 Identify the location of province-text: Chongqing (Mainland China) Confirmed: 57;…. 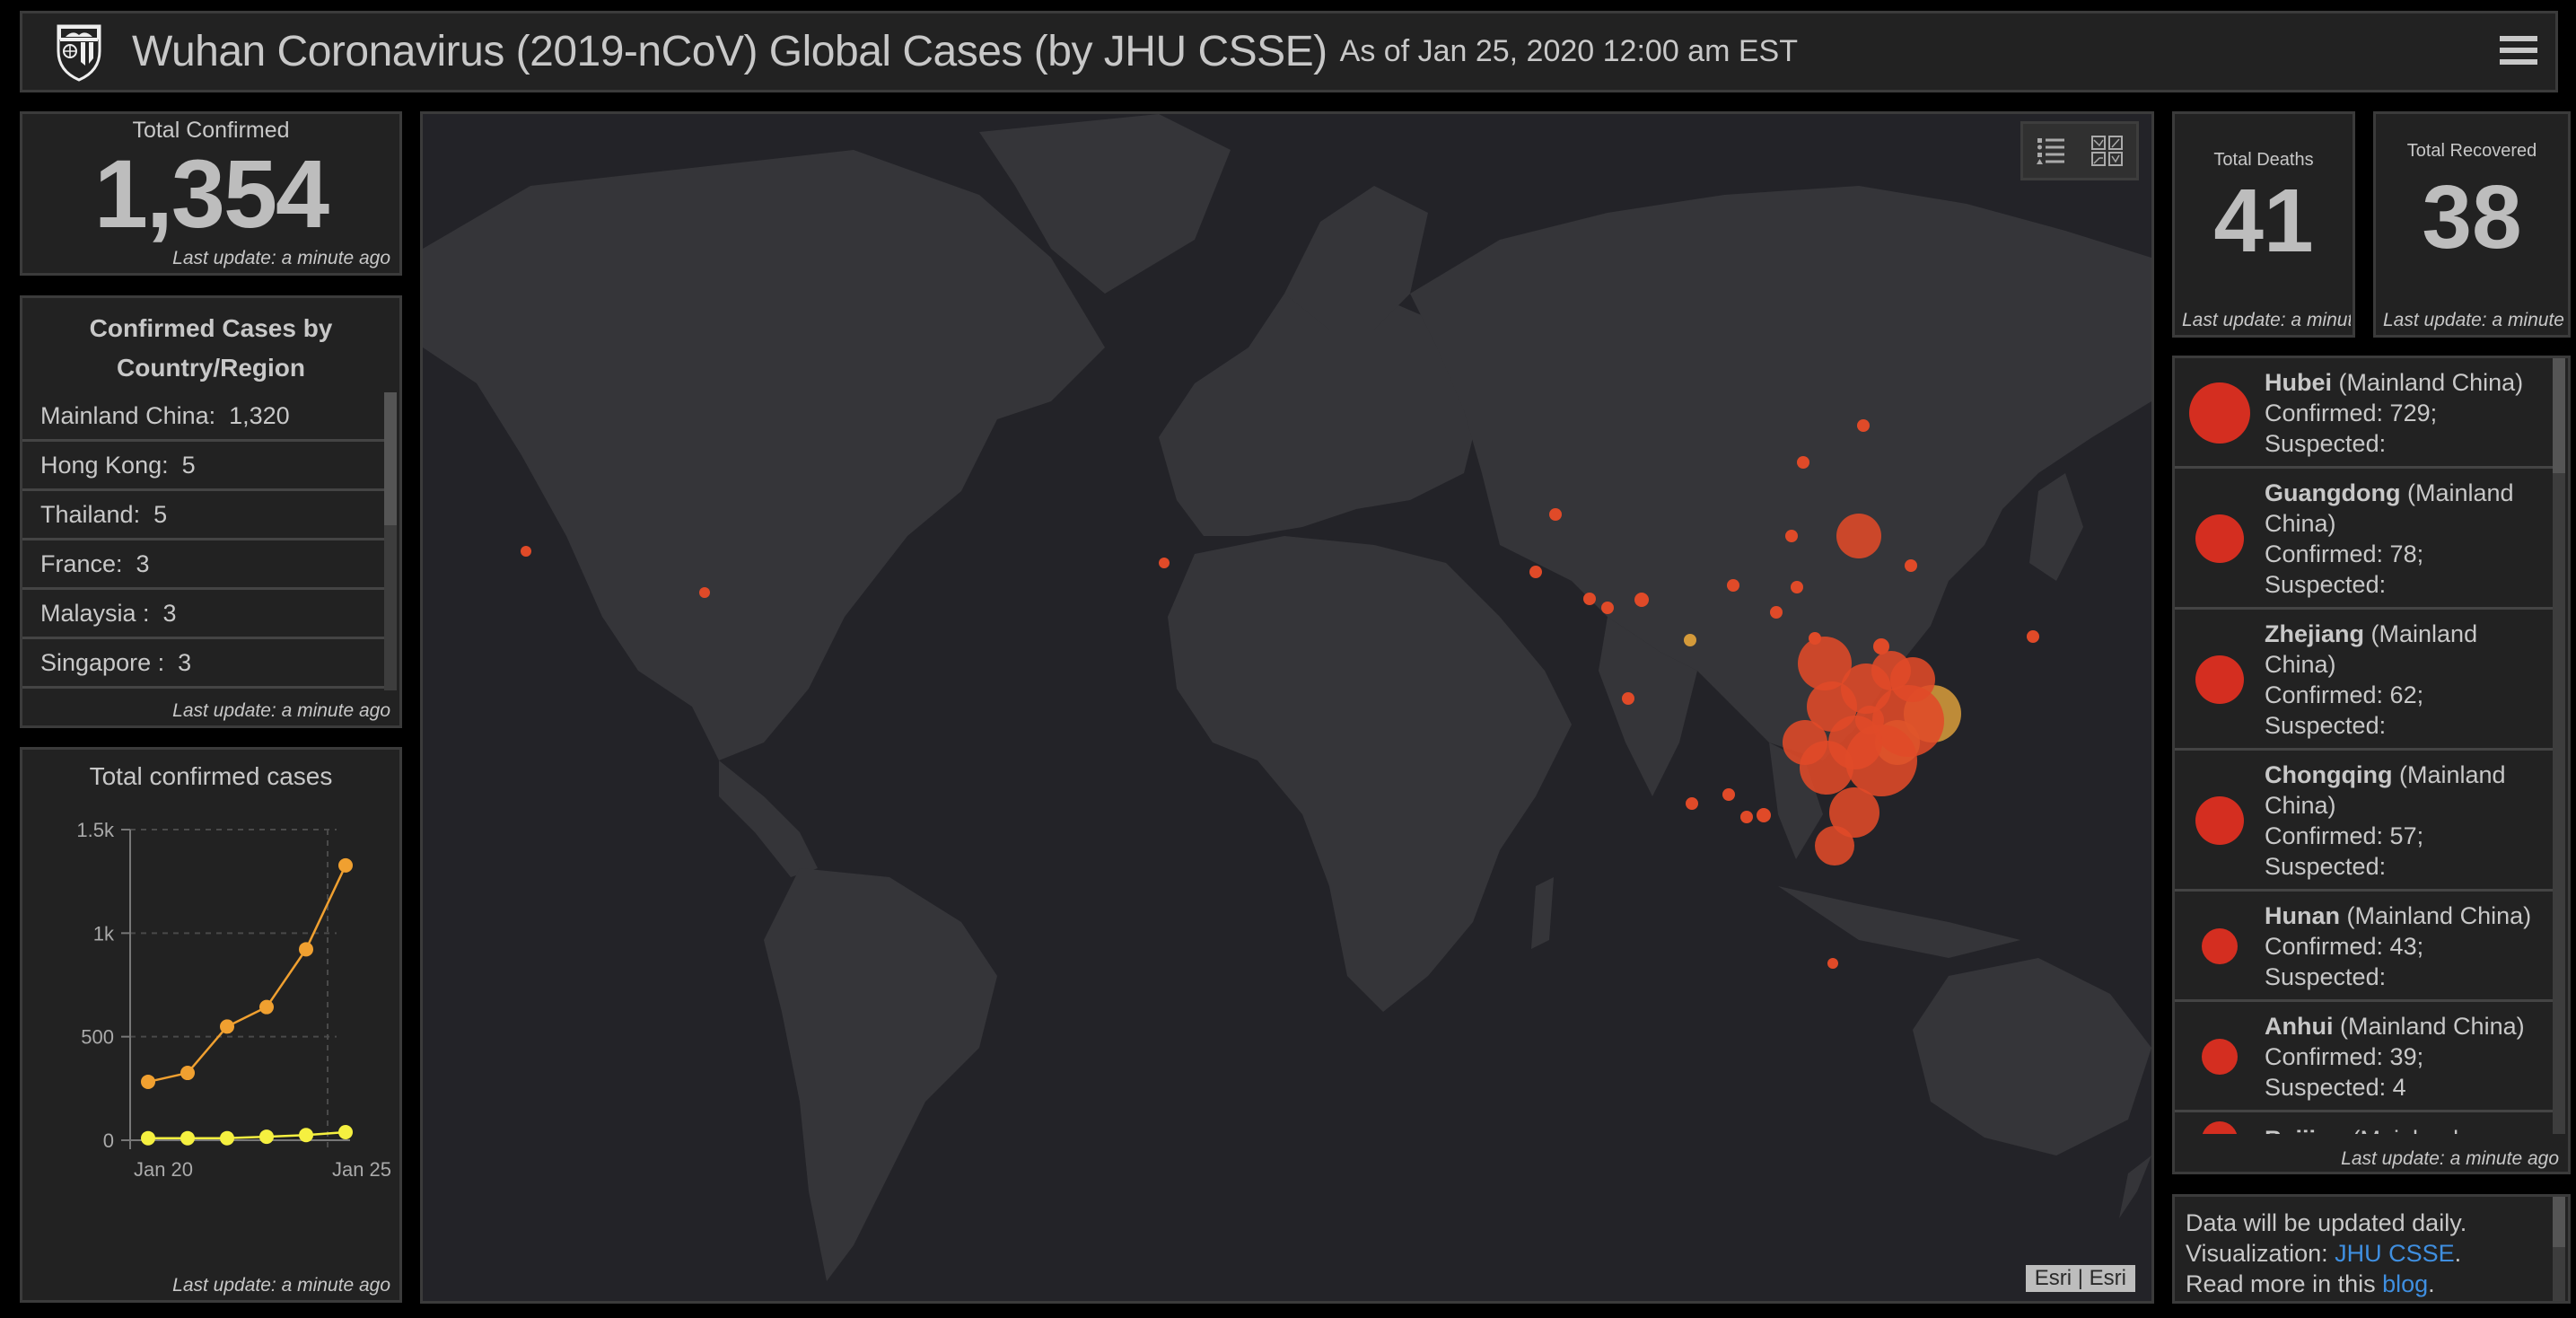
(2405, 821).